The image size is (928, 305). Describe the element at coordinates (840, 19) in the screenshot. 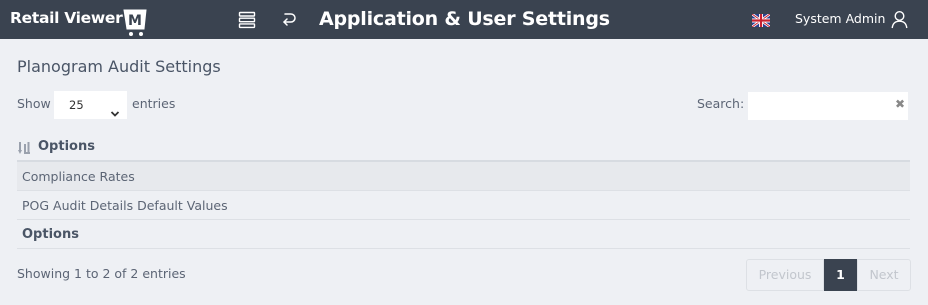

I see `user-name: System Admin` at that location.